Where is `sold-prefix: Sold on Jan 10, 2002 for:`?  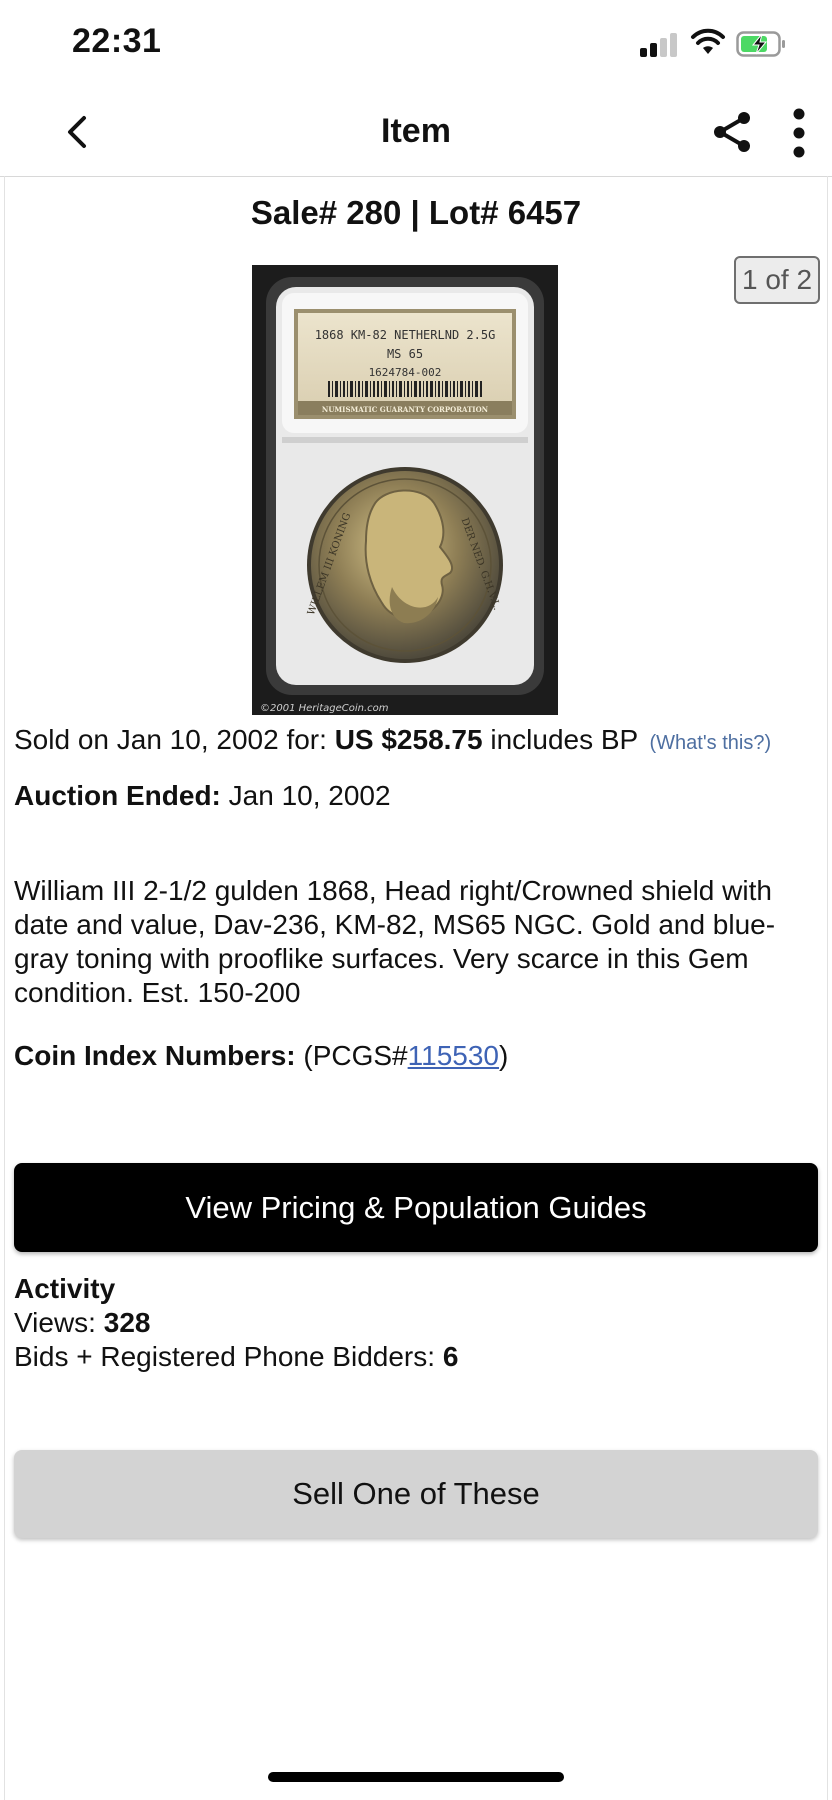 sold-prefix: Sold on Jan 10, 2002 for: is located at coordinates (170, 739).